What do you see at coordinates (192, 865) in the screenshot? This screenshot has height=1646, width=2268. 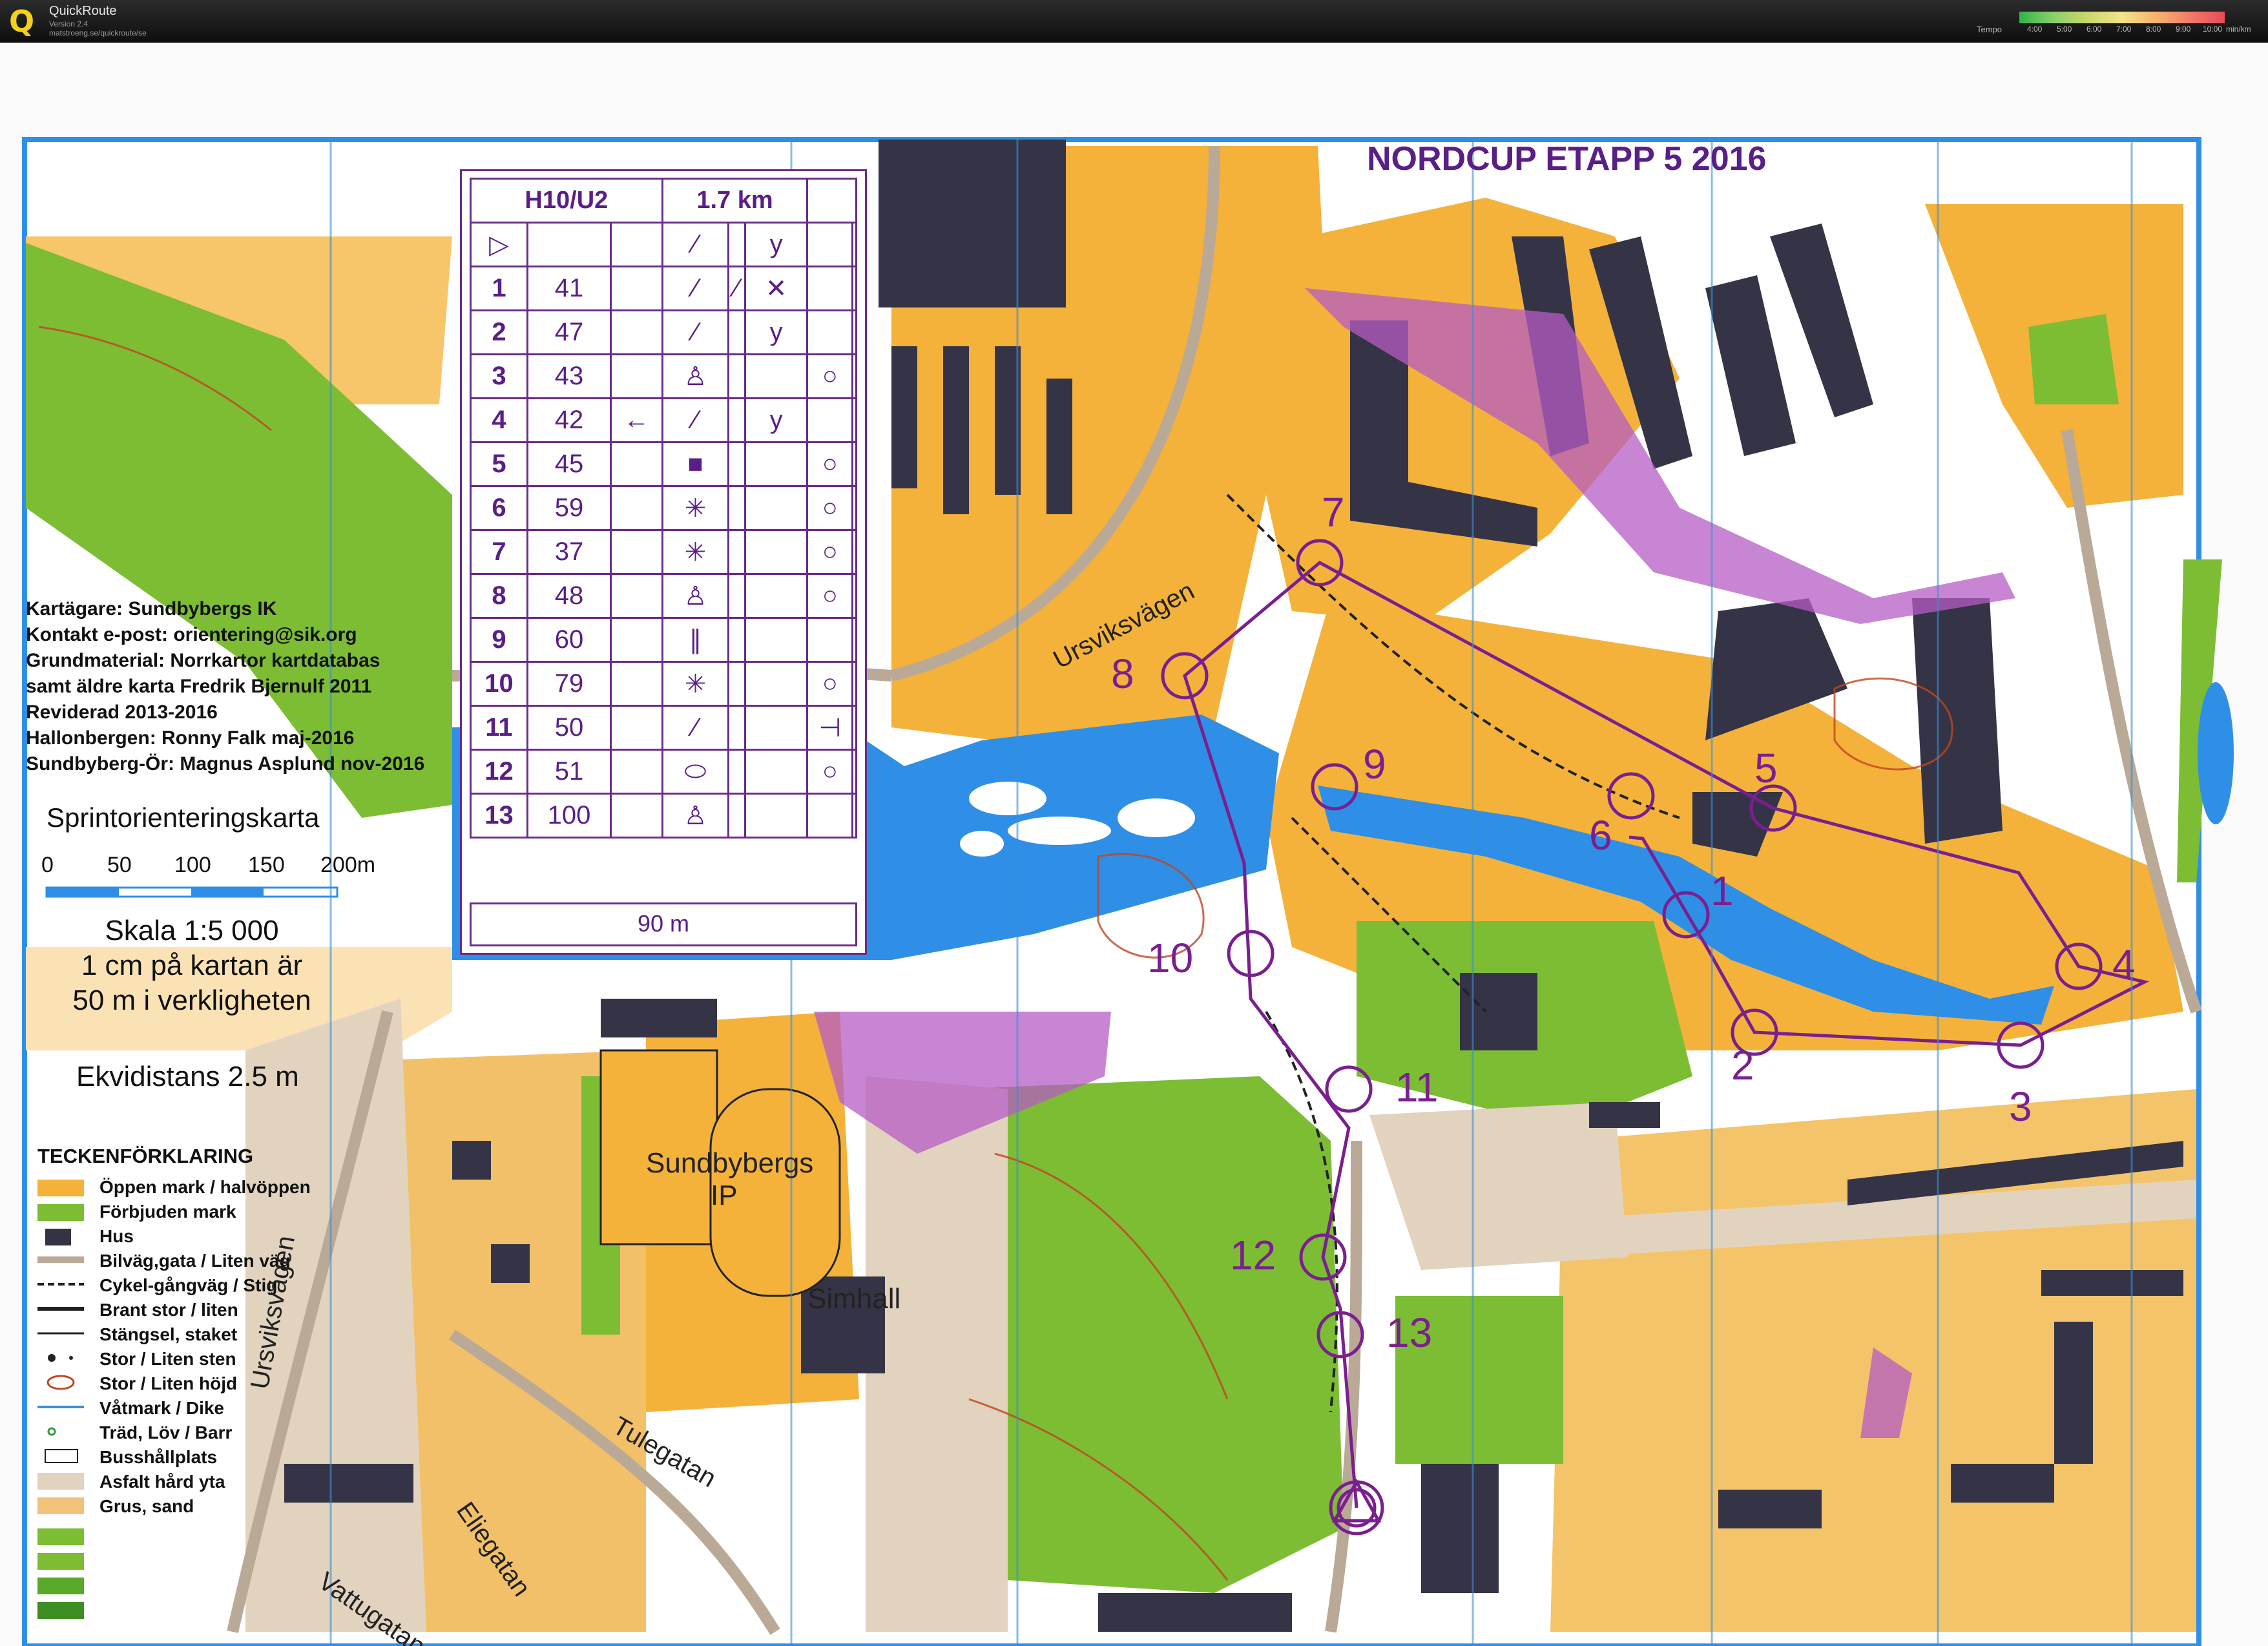 I see `scale-tick: 100` at bounding box center [192, 865].